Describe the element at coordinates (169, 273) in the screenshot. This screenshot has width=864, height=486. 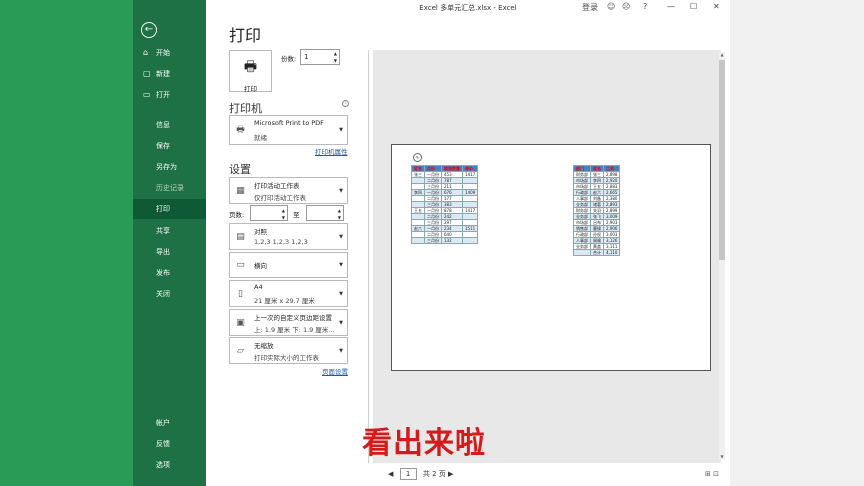
I see `nav-item-publish: 发布` at that location.